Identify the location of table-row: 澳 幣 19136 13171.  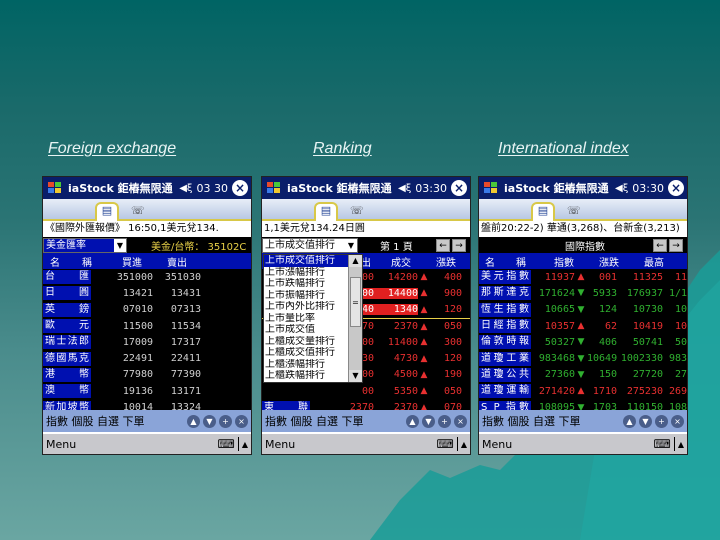
(147, 391).